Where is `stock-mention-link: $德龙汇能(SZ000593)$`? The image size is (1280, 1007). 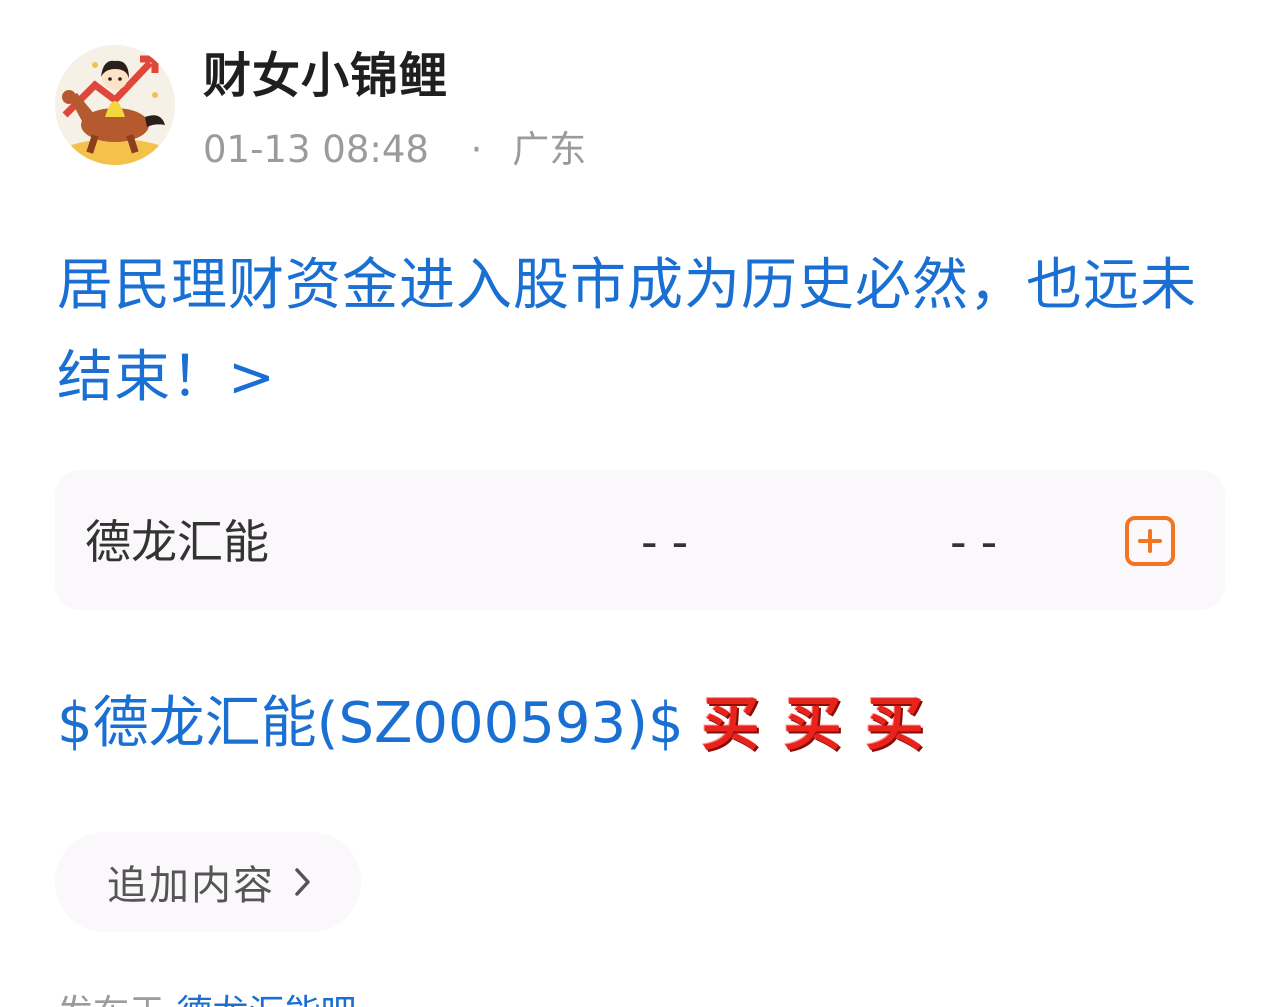
stock-mention-link: $德龙汇能(SZ000593)$ is located at coordinates (370, 724).